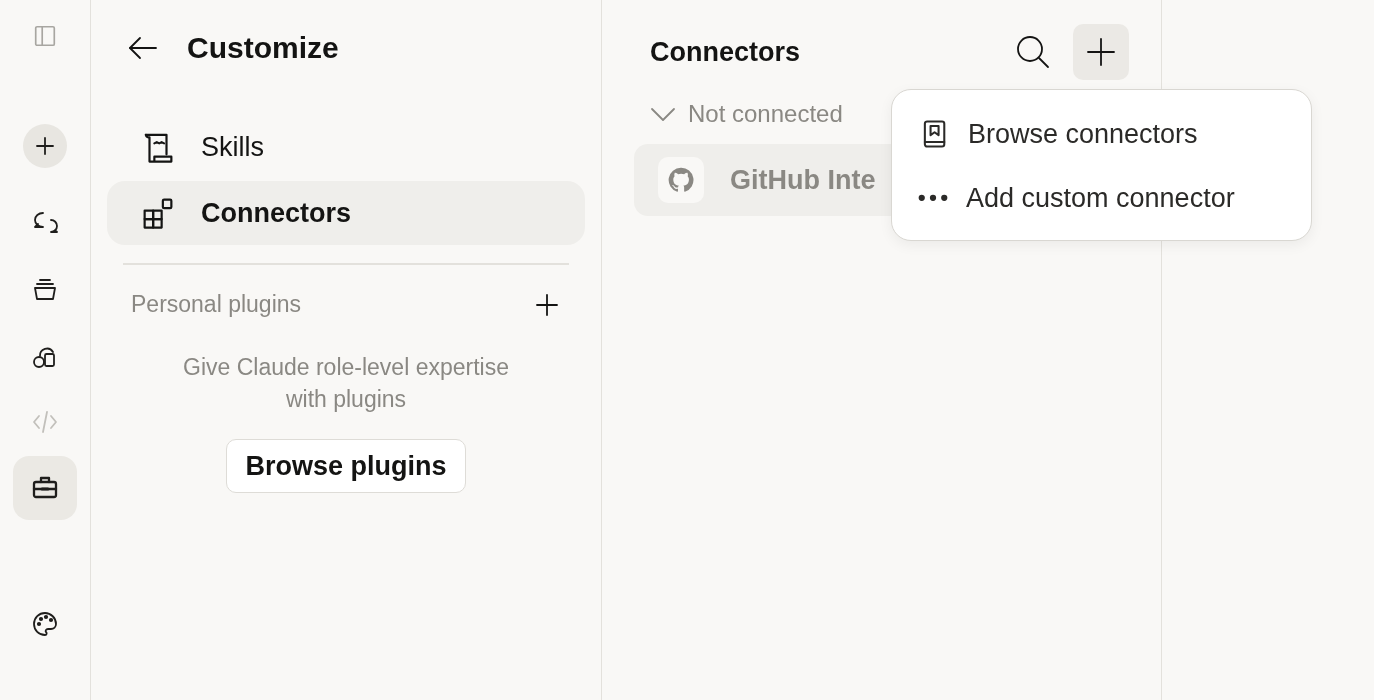  Describe the element at coordinates (45, 624) in the screenshot. I see `palette-icon` at that location.